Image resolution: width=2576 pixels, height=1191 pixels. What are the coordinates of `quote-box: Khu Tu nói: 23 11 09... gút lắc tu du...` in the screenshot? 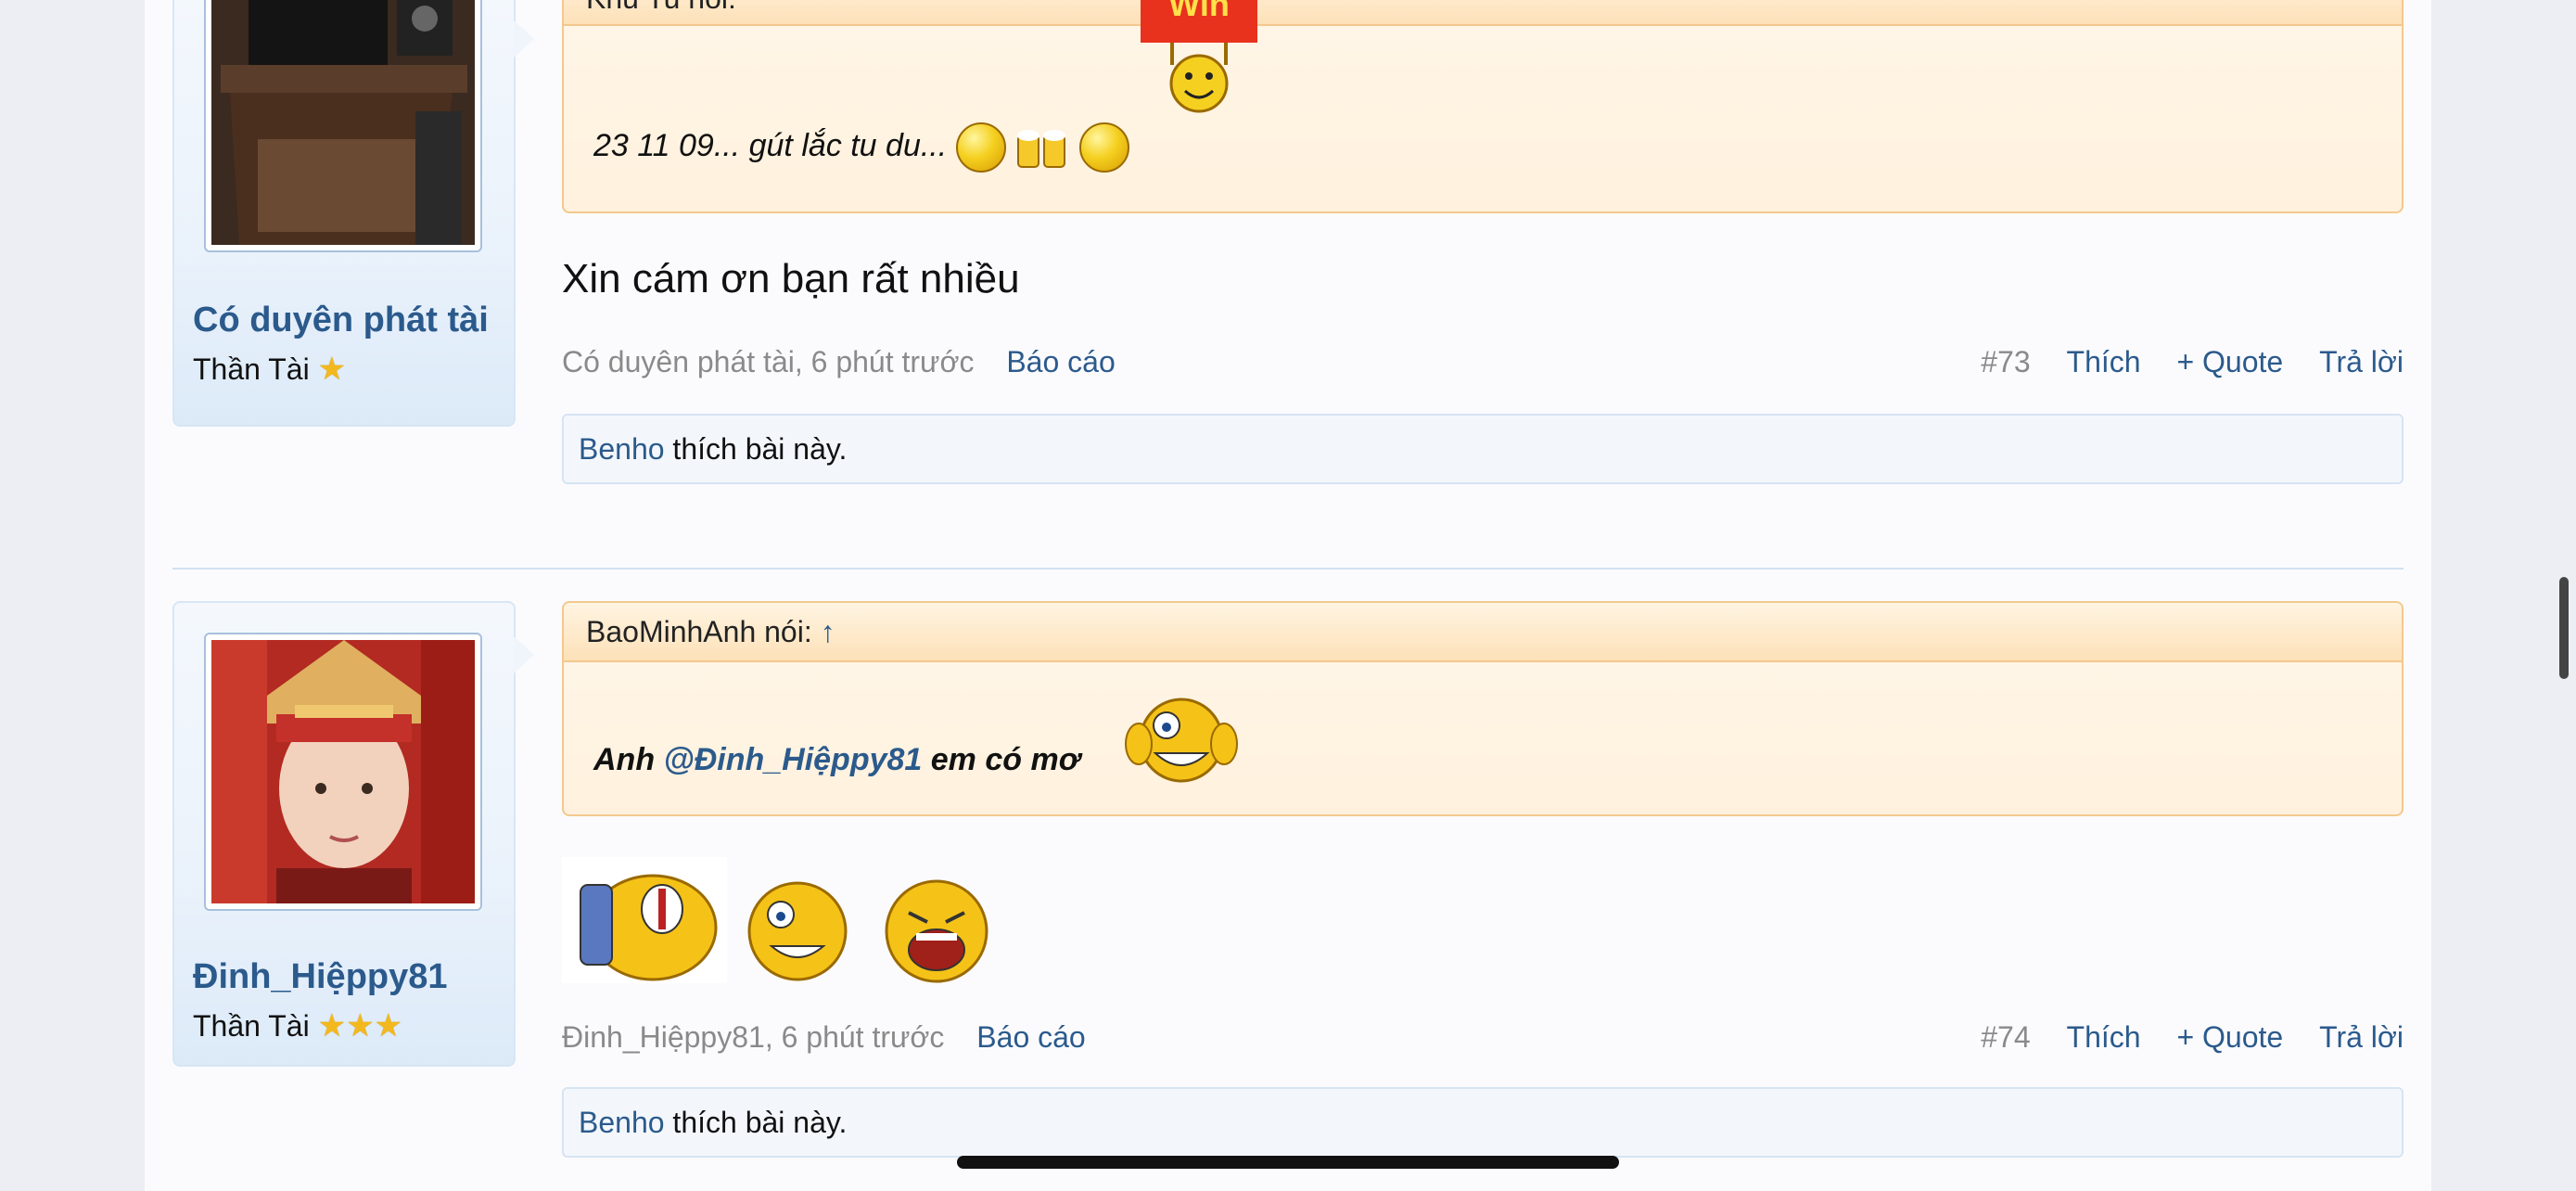 It's located at (1483, 106).